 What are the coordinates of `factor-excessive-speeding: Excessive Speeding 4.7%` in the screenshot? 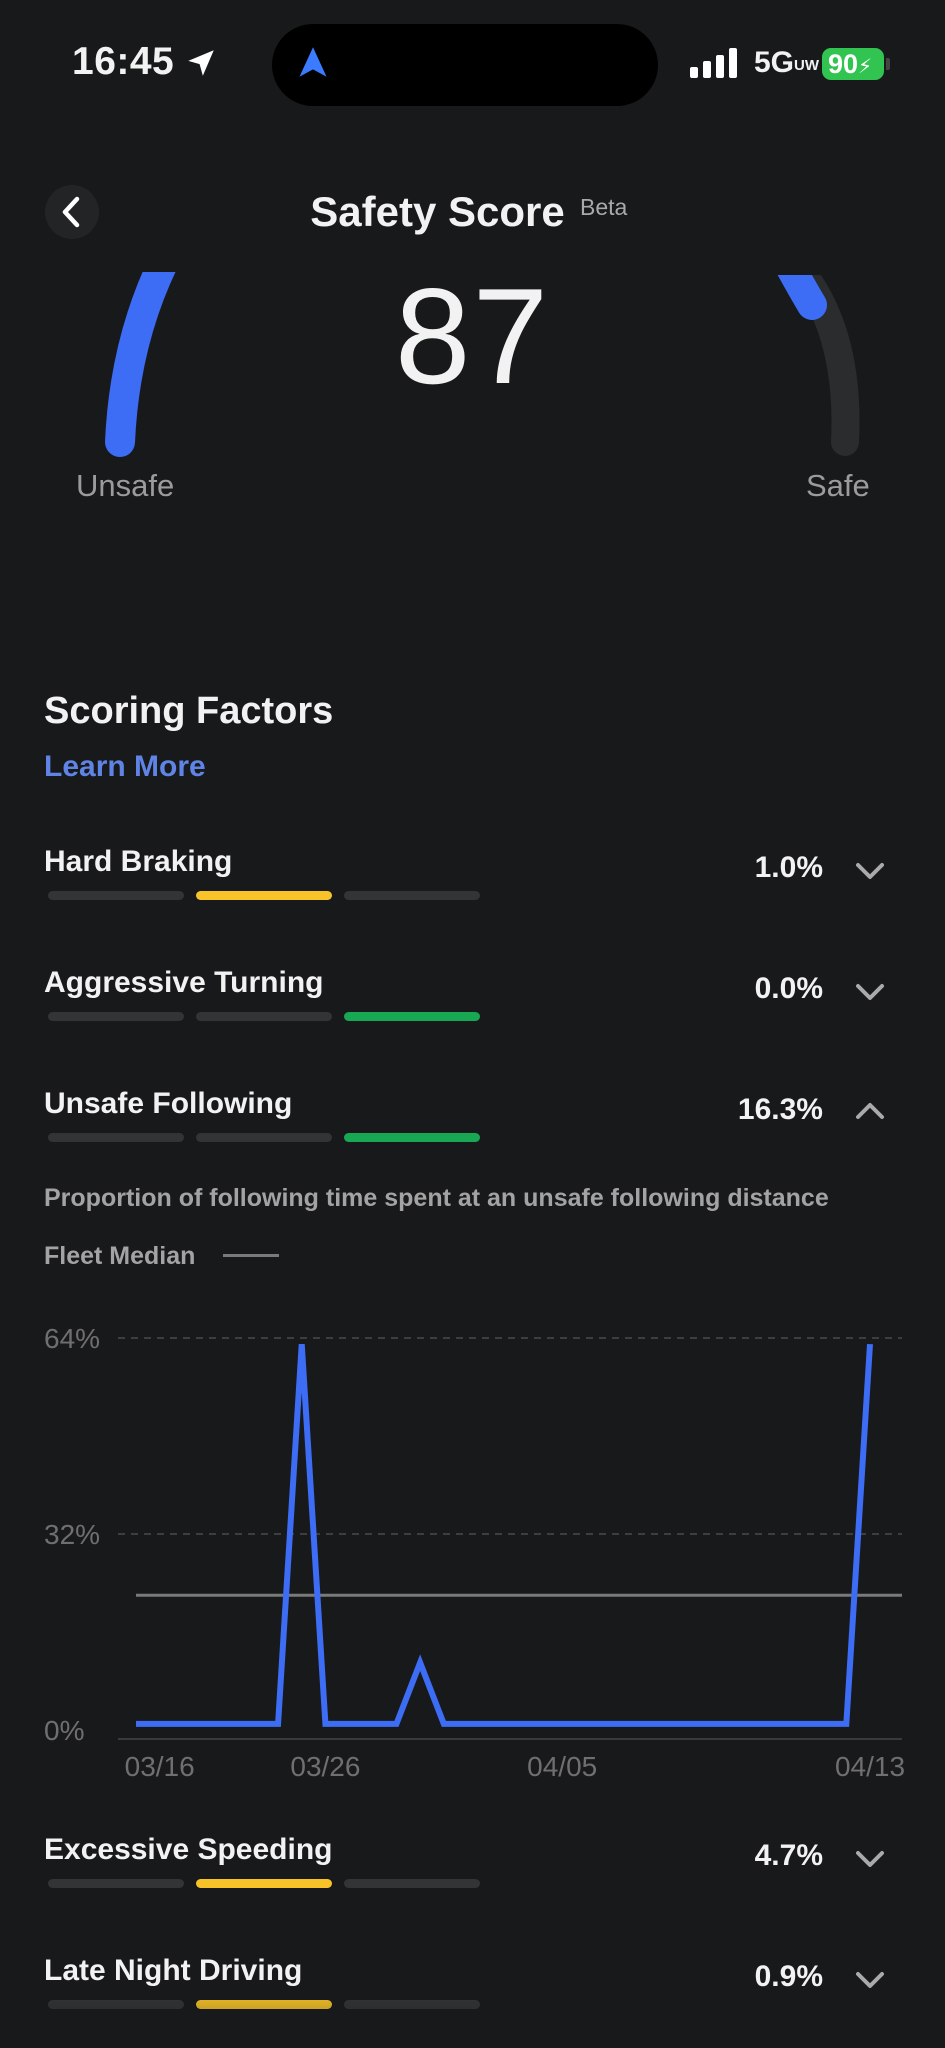 It's located at (472, 1888).